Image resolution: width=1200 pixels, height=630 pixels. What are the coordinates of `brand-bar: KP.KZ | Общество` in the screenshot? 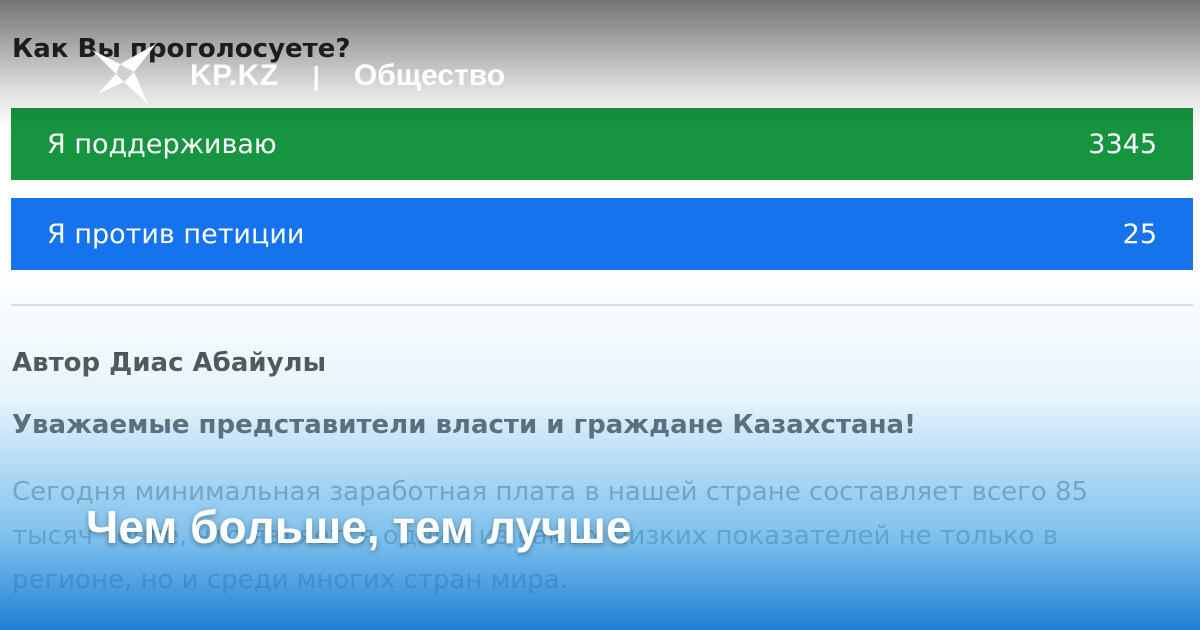 It's located at (297, 76).